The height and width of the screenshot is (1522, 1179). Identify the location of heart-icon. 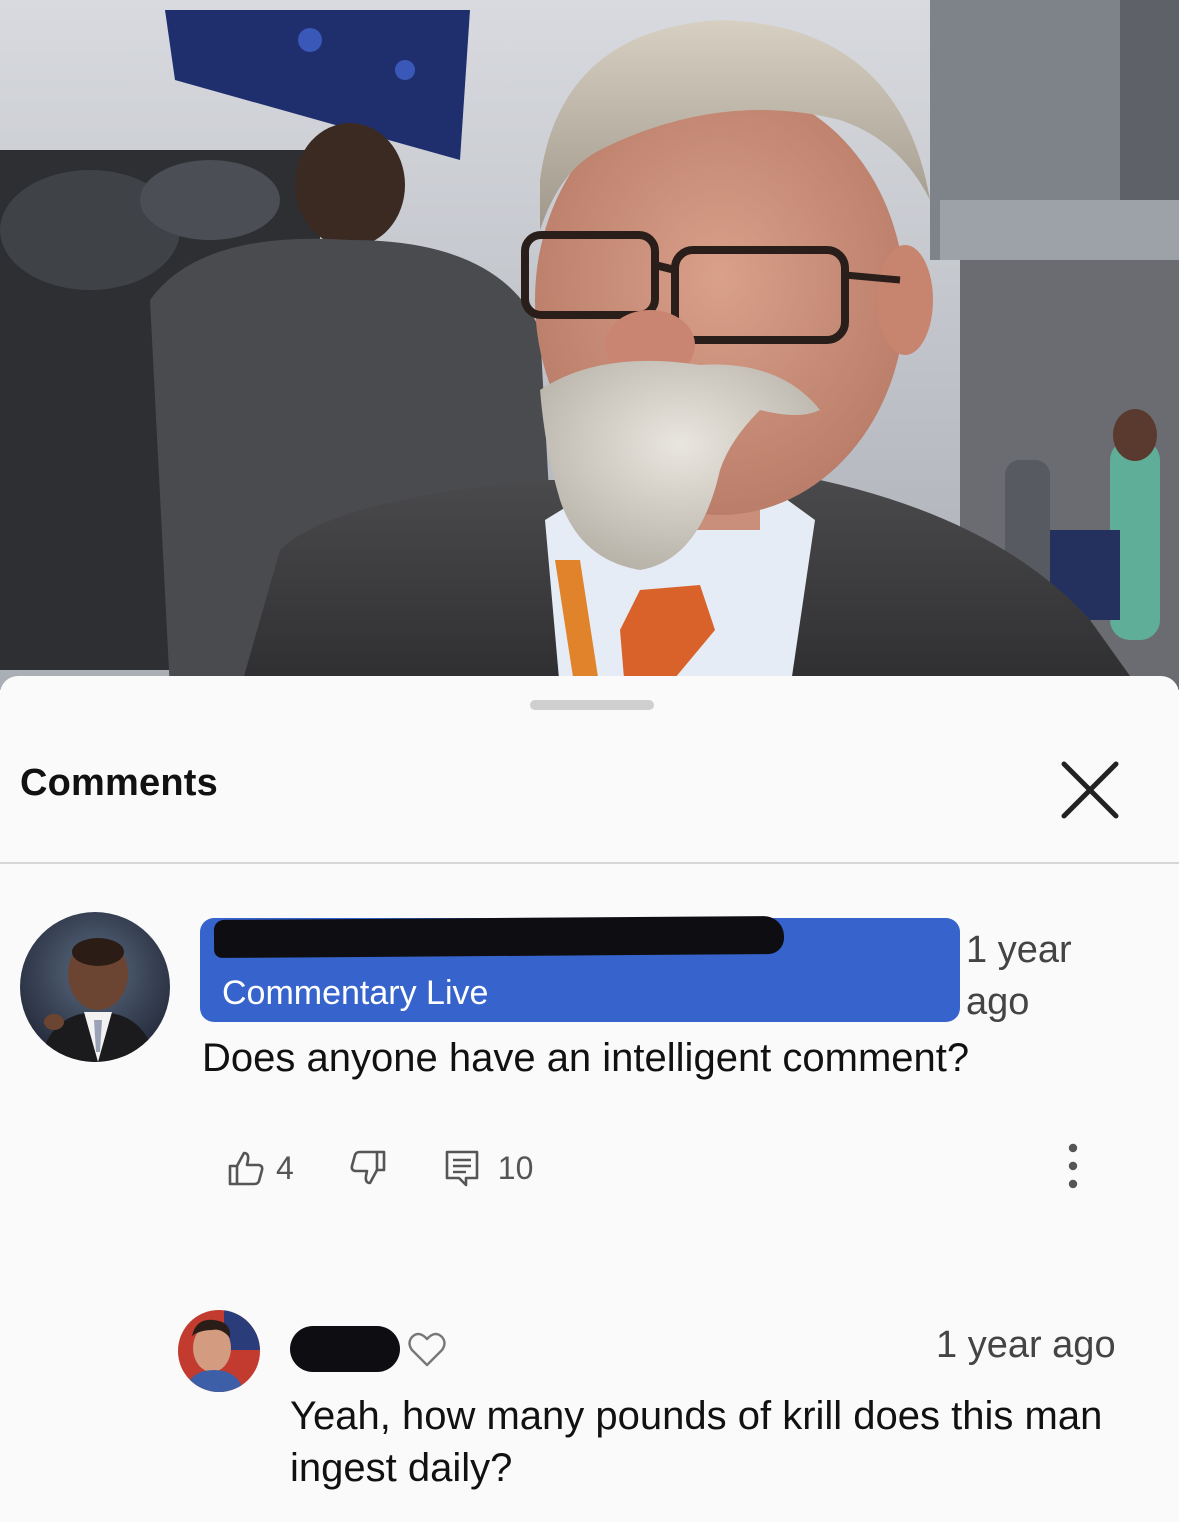
(427, 1349).